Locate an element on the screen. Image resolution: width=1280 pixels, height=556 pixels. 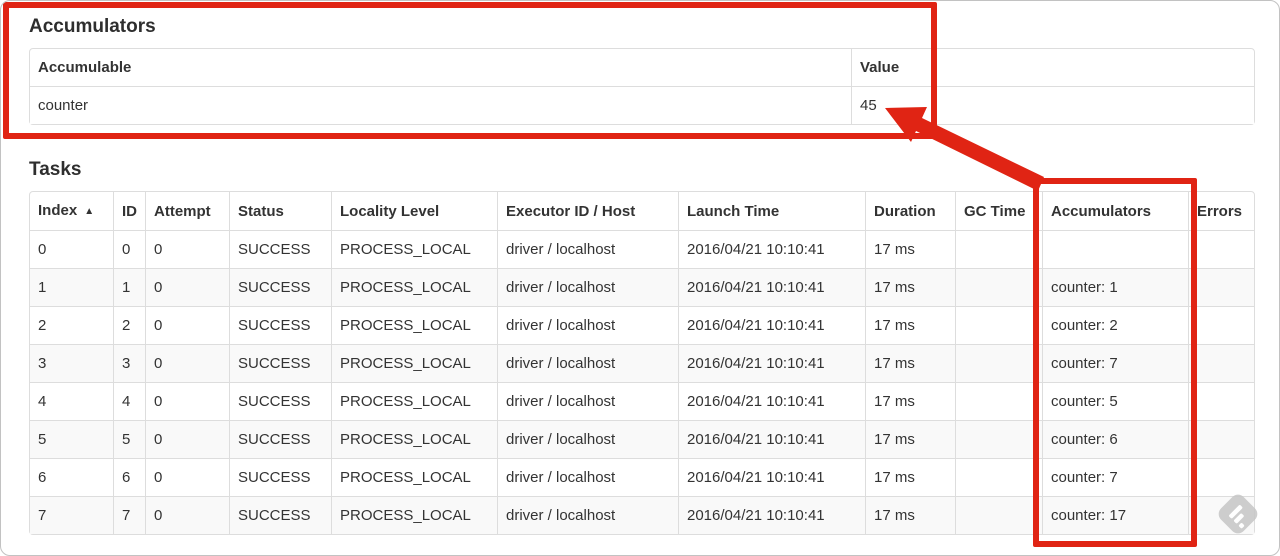
cell-index: 6 is located at coordinates (71, 477).